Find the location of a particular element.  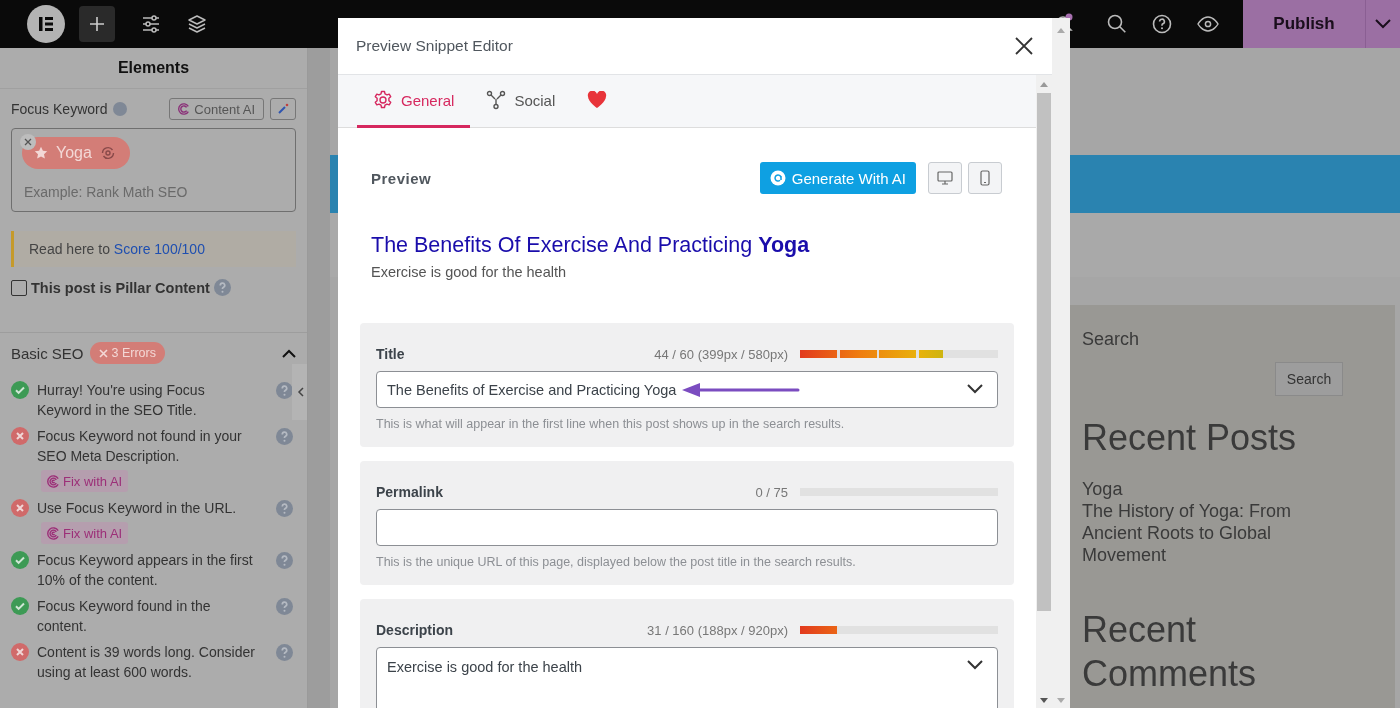

plus-icon is located at coordinates (97, 24).